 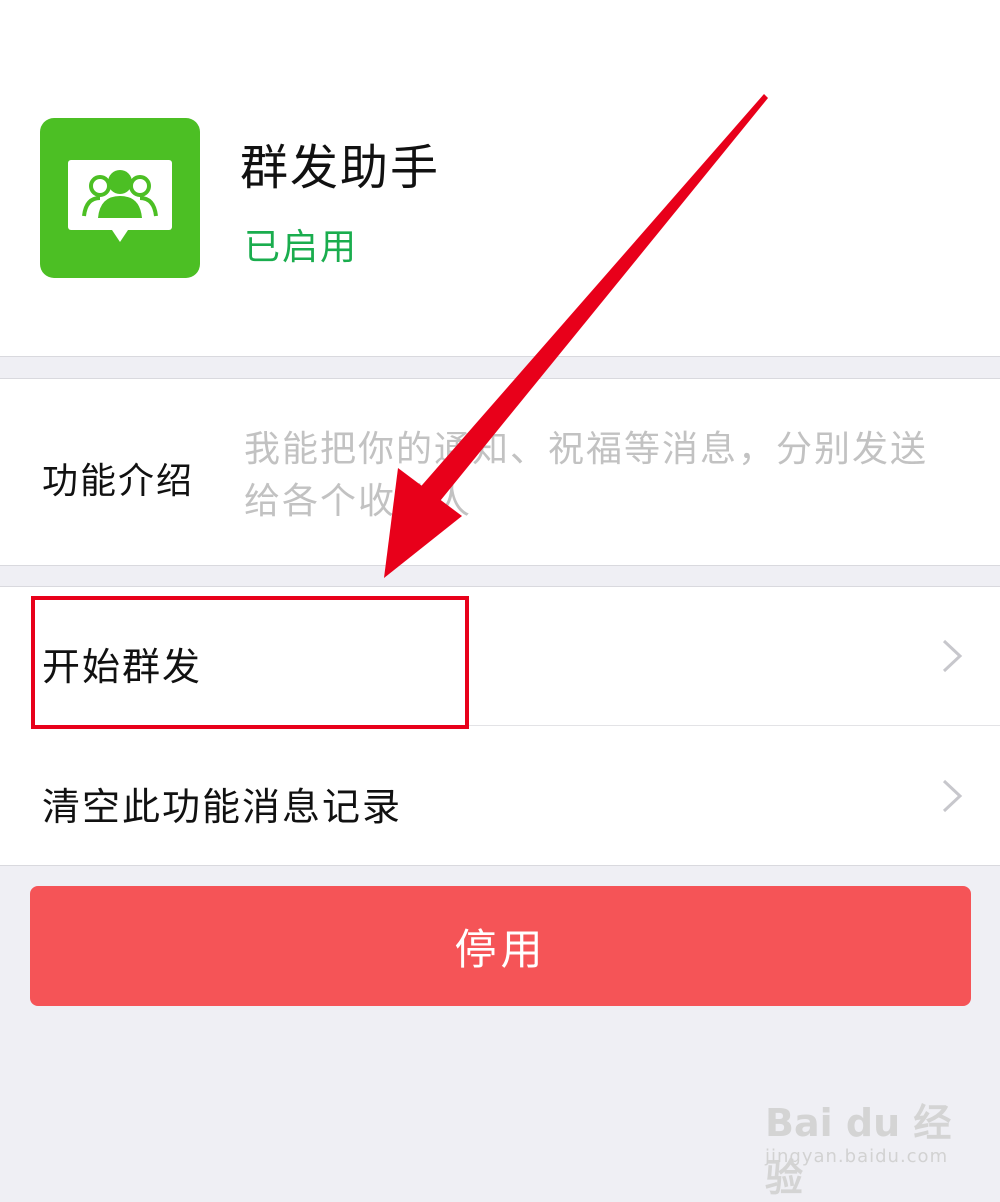 I want to click on clear-history-label: 清空此功能消息记录, so click(x=222, y=807).